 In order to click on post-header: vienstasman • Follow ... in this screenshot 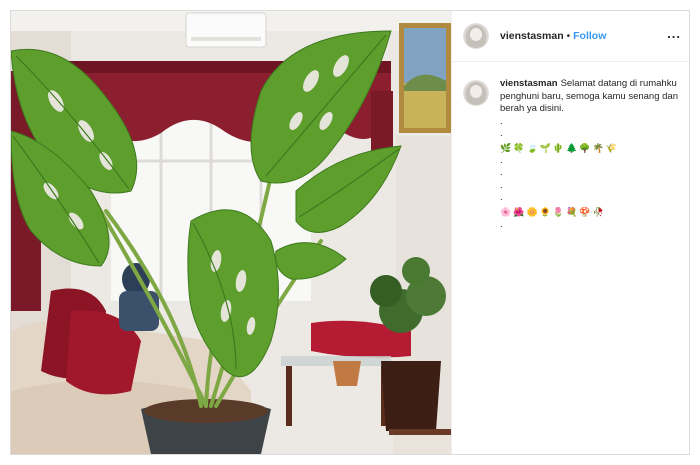, I will do `click(570, 36)`.